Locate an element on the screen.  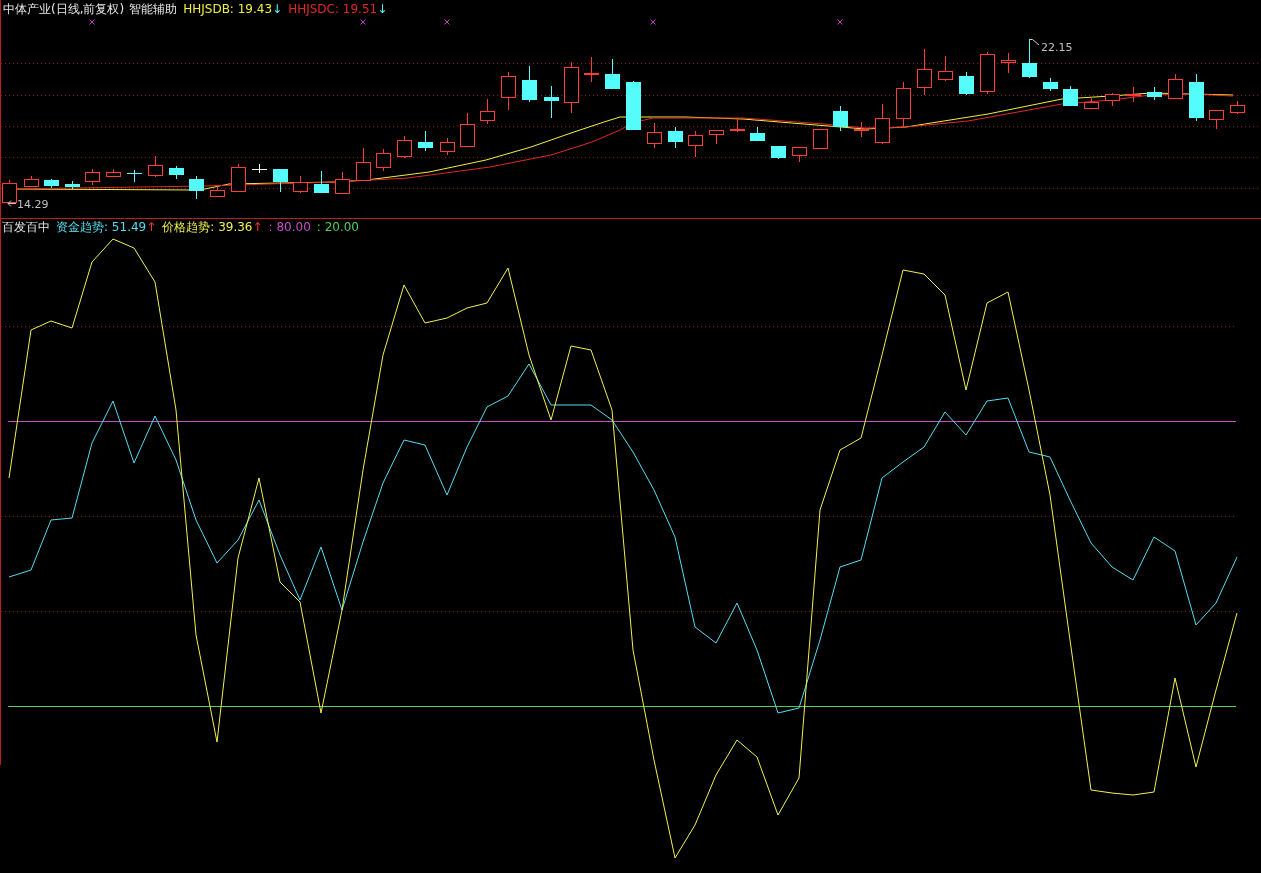
leader-line is located at coordinates (1034, 42).